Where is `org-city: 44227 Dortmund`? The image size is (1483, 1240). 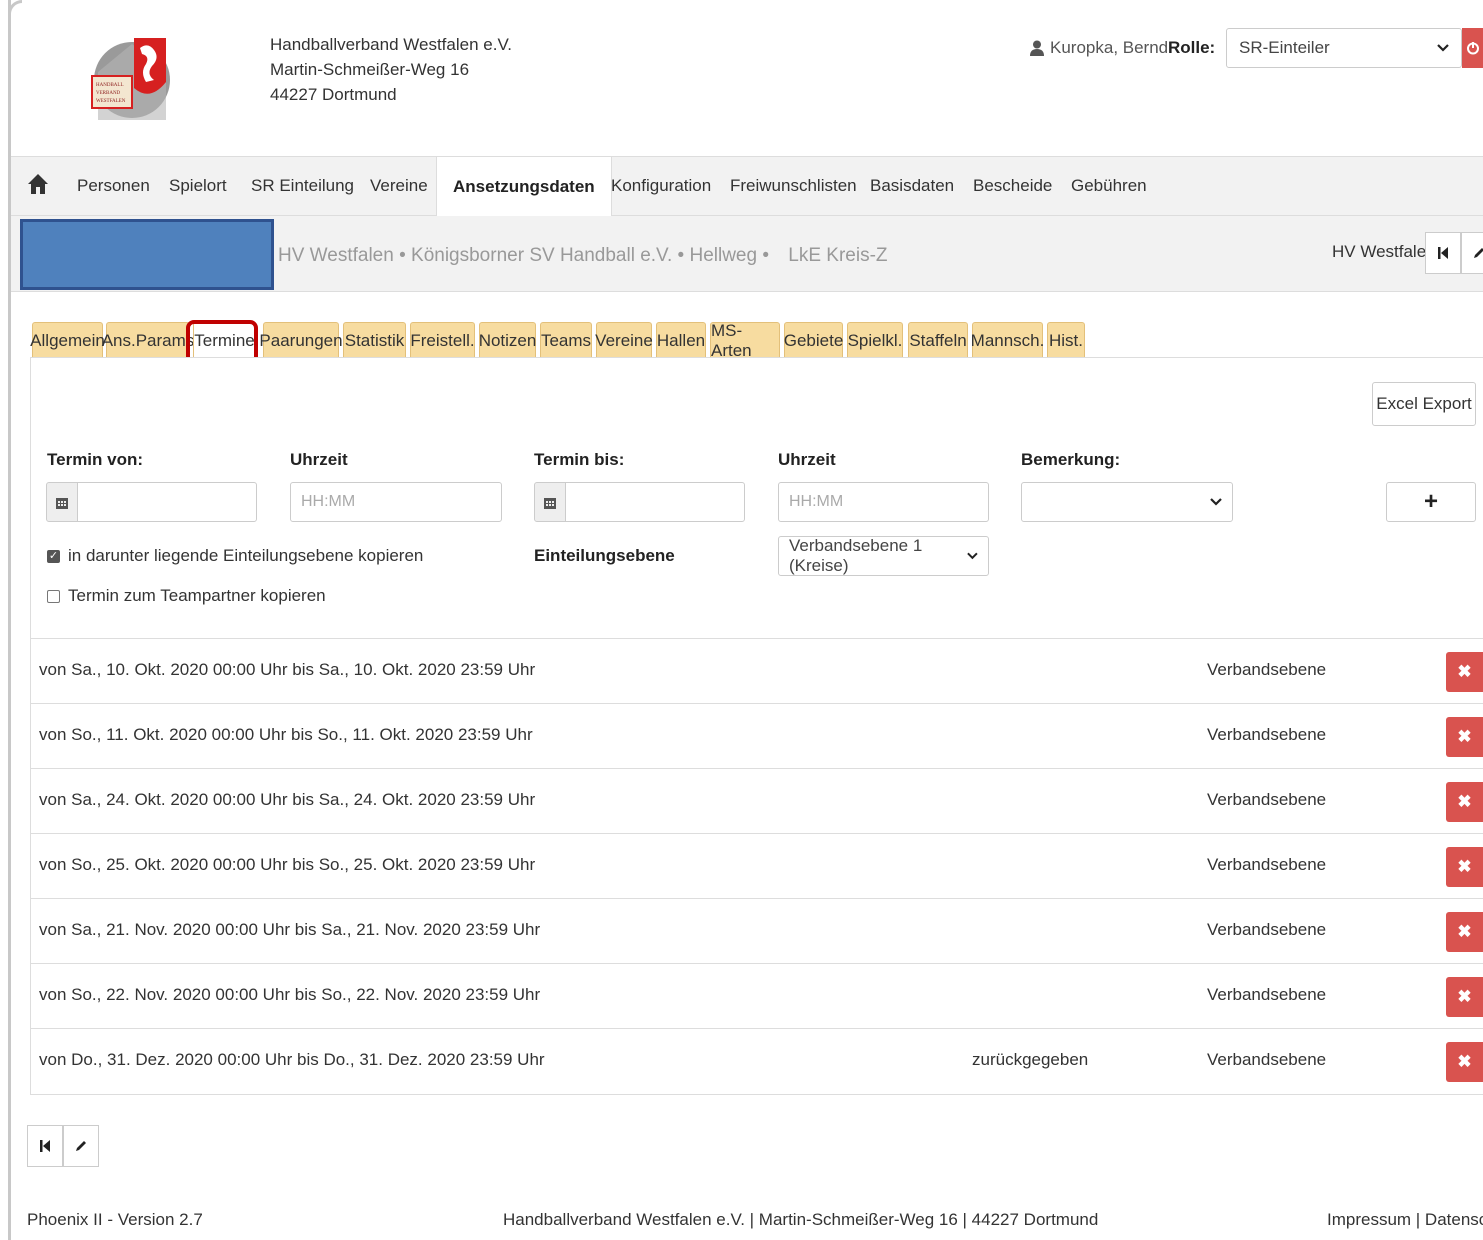 org-city: 44227 Dortmund is located at coordinates (333, 94).